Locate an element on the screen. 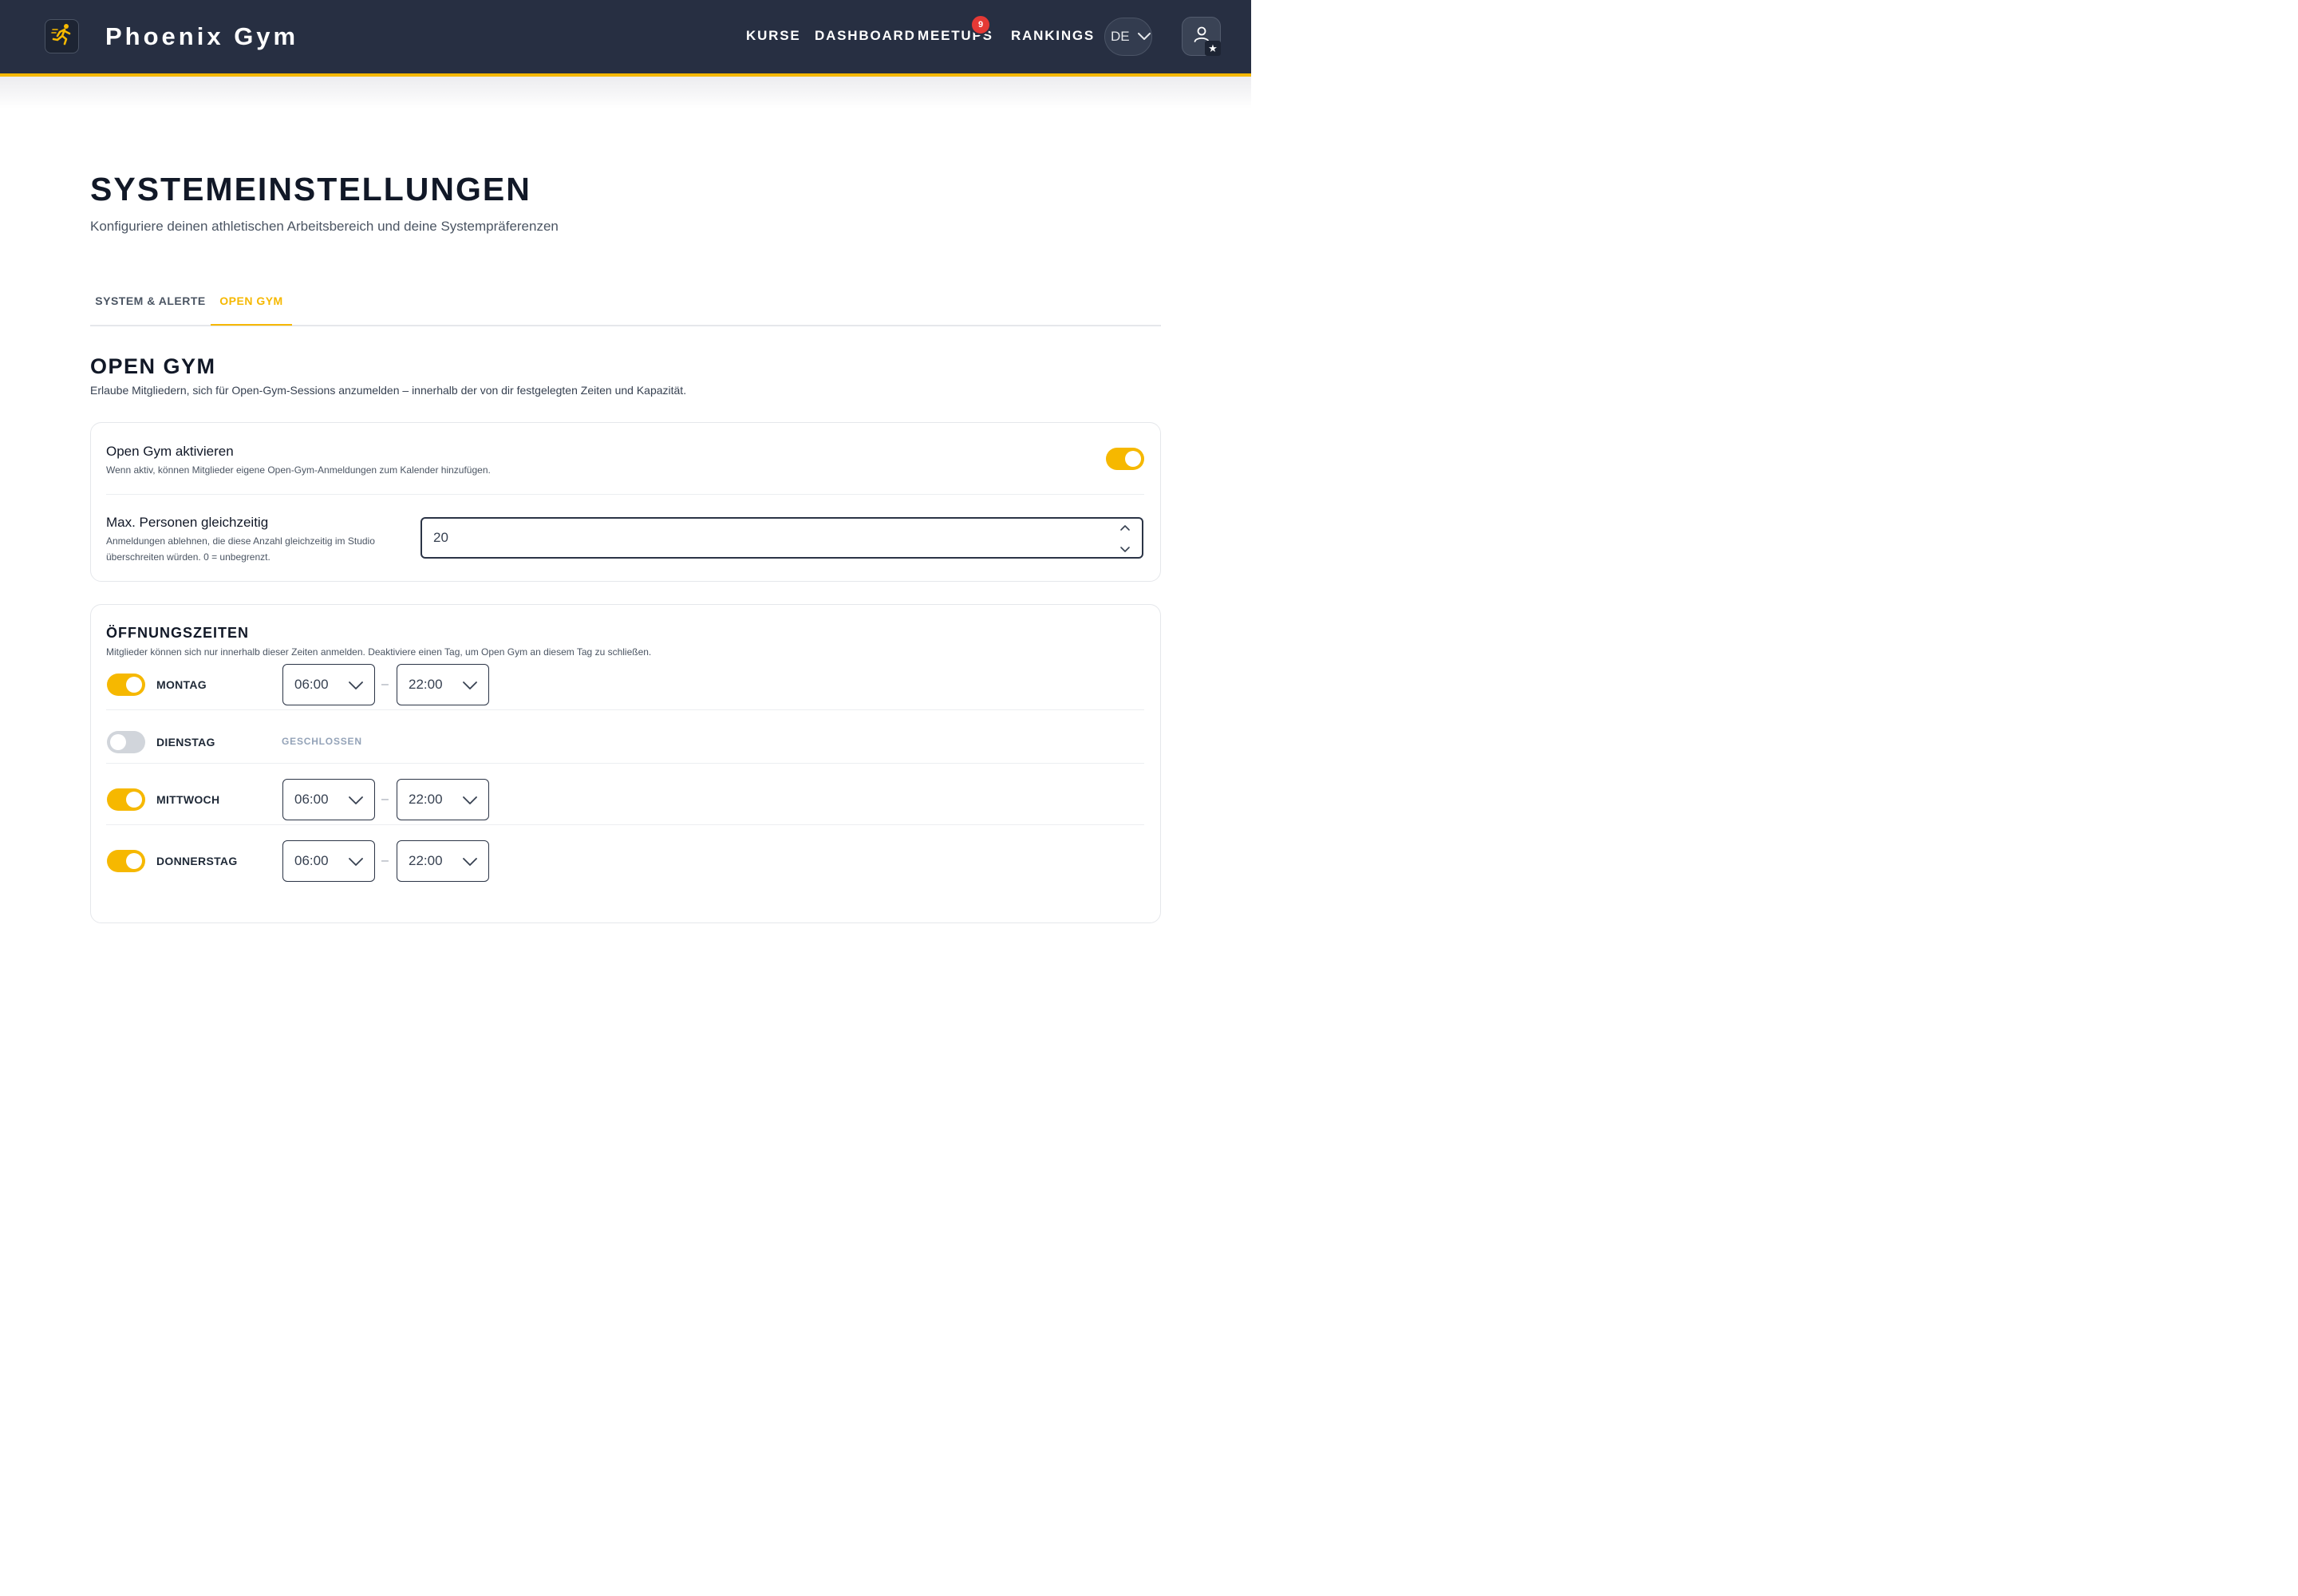 The width and height of the screenshot is (2298, 1596). enable-open-gym-toggle is located at coordinates (1125, 459).